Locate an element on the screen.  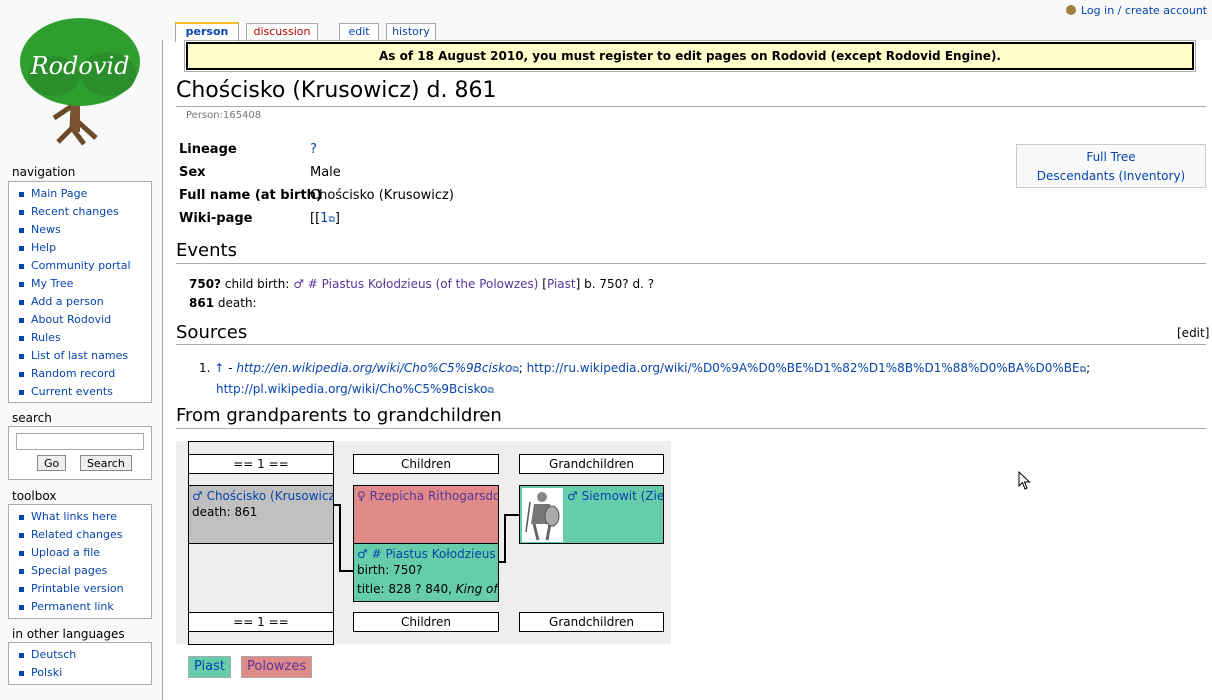
language-link: Deutsch is located at coordinates (53, 654).